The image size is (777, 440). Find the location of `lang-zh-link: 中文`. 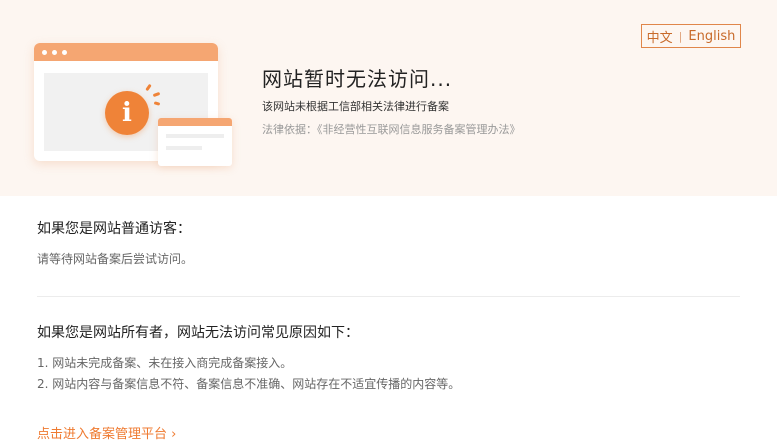

lang-zh-link: 中文 is located at coordinates (660, 36).